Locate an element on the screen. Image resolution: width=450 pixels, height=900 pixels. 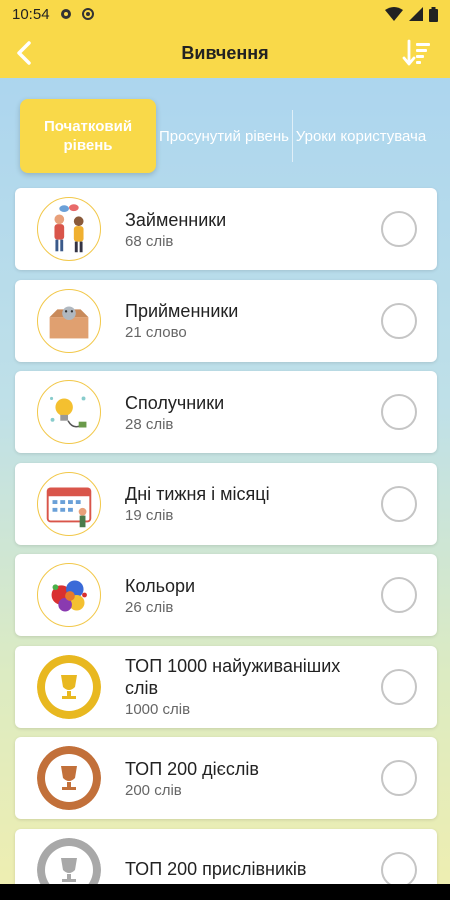
signal-icon is located at coordinates (416, 14).